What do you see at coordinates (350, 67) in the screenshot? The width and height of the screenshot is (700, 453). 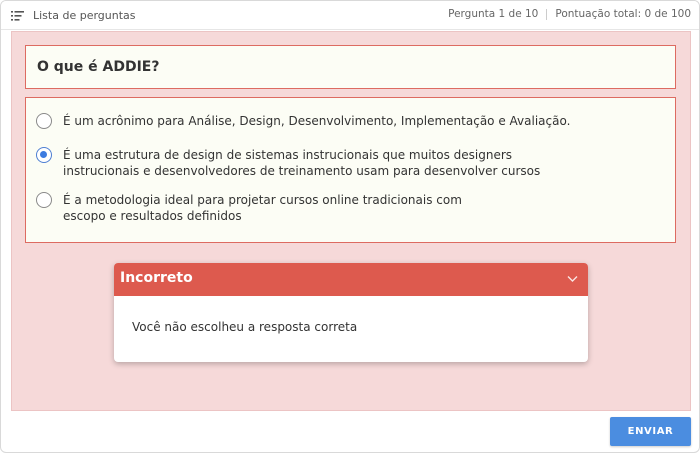 I see `question-box: O que é ADDIE?` at bounding box center [350, 67].